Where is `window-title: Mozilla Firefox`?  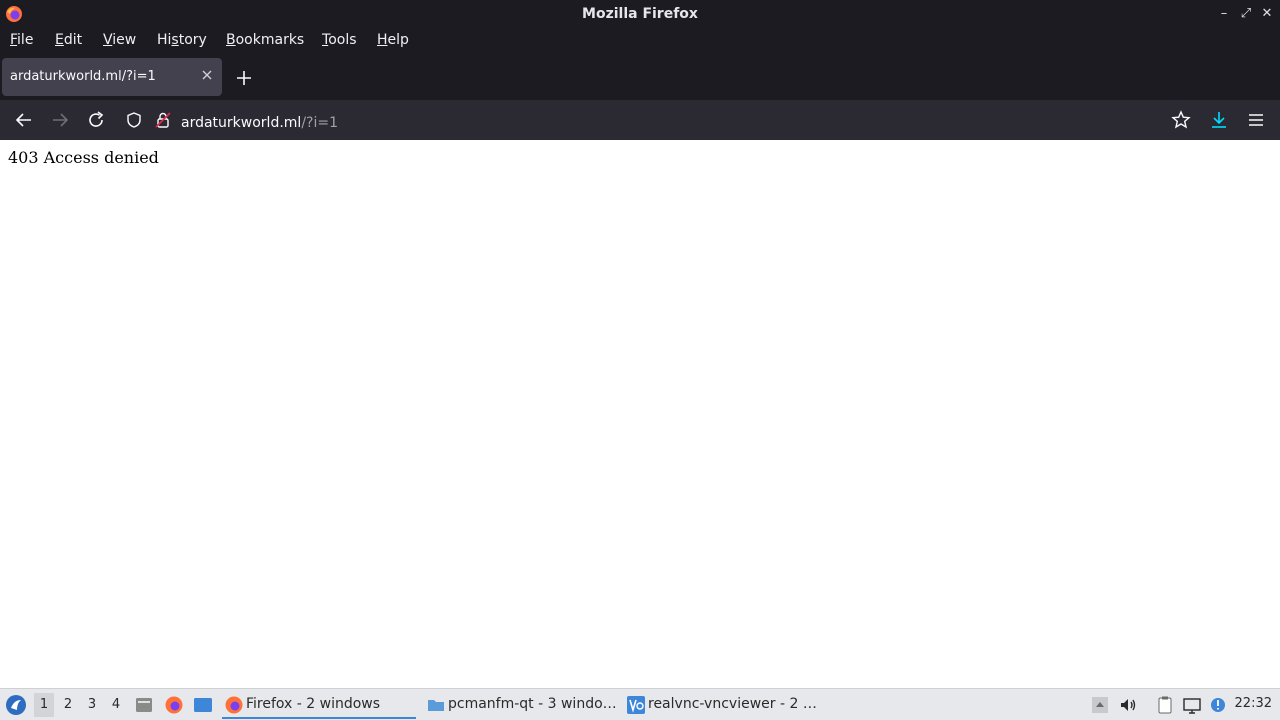
window-title: Mozilla Firefox is located at coordinates (640, 14).